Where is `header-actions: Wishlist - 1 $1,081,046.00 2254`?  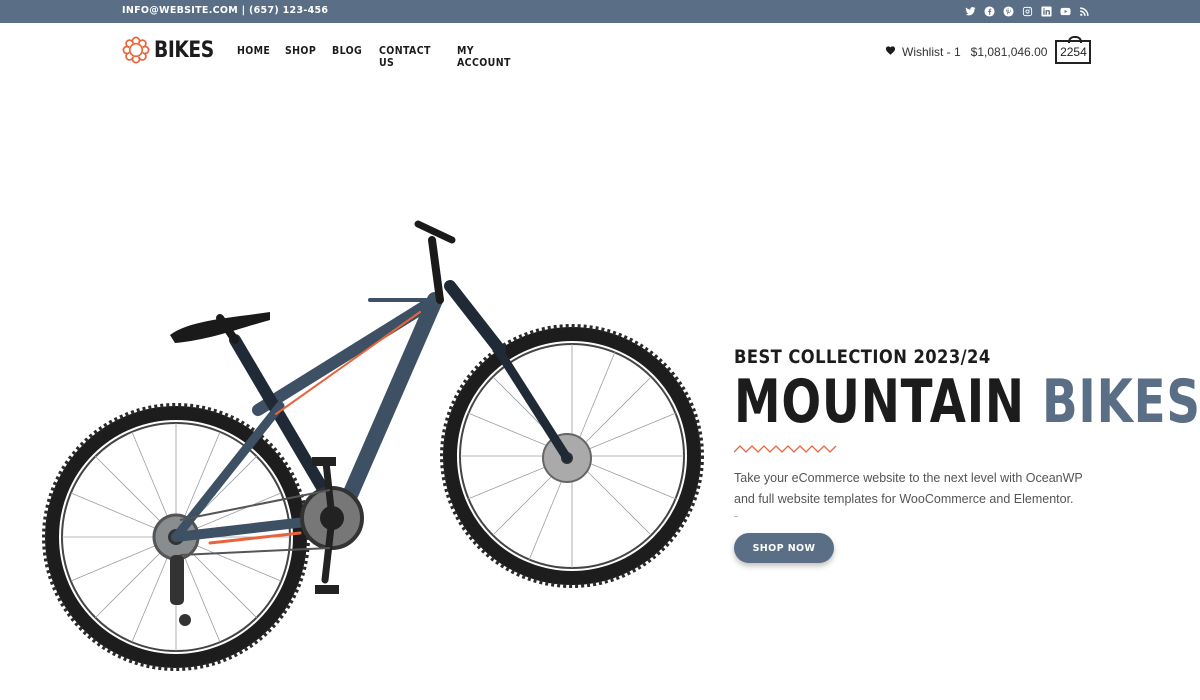
header-actions: Wishlist - 1 $1,081,046.00 2254 is located at coordinates (988, 50).